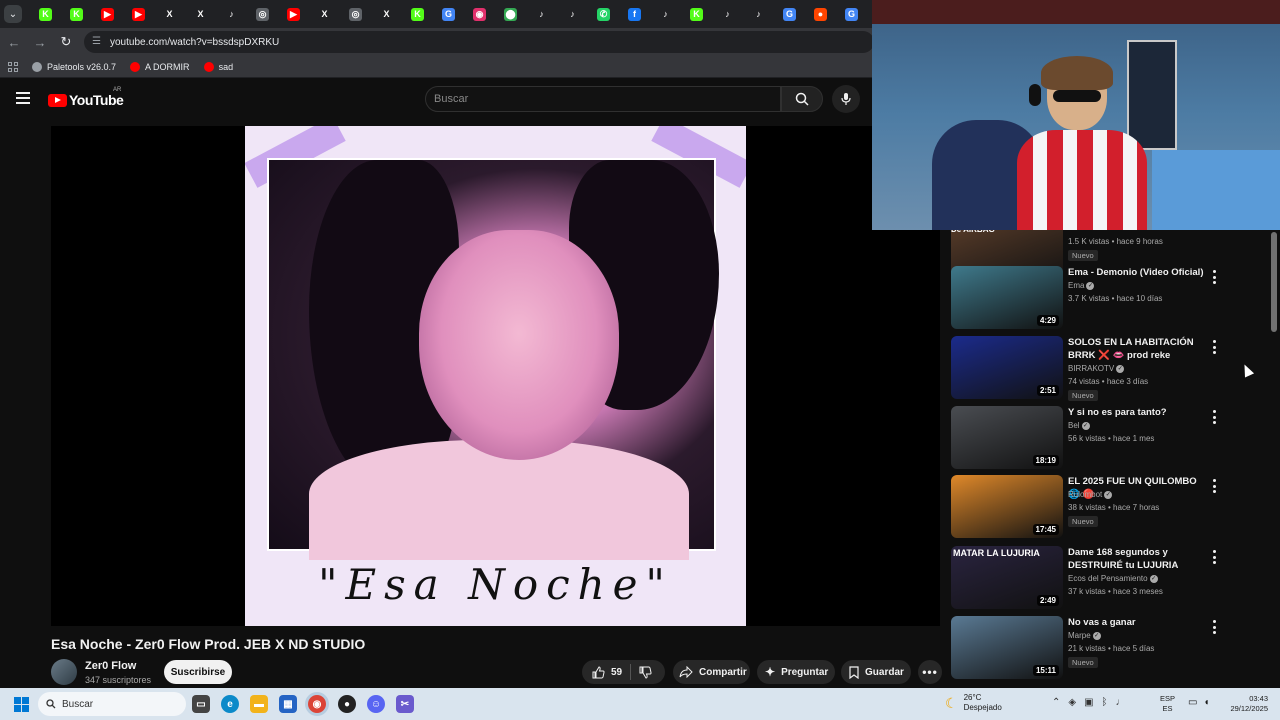 This screenshot has height=720, width=1280. Describe the element at coordinates (259, 704) in the screenshot. I see `file-explorer-icon: ▬` at that location.